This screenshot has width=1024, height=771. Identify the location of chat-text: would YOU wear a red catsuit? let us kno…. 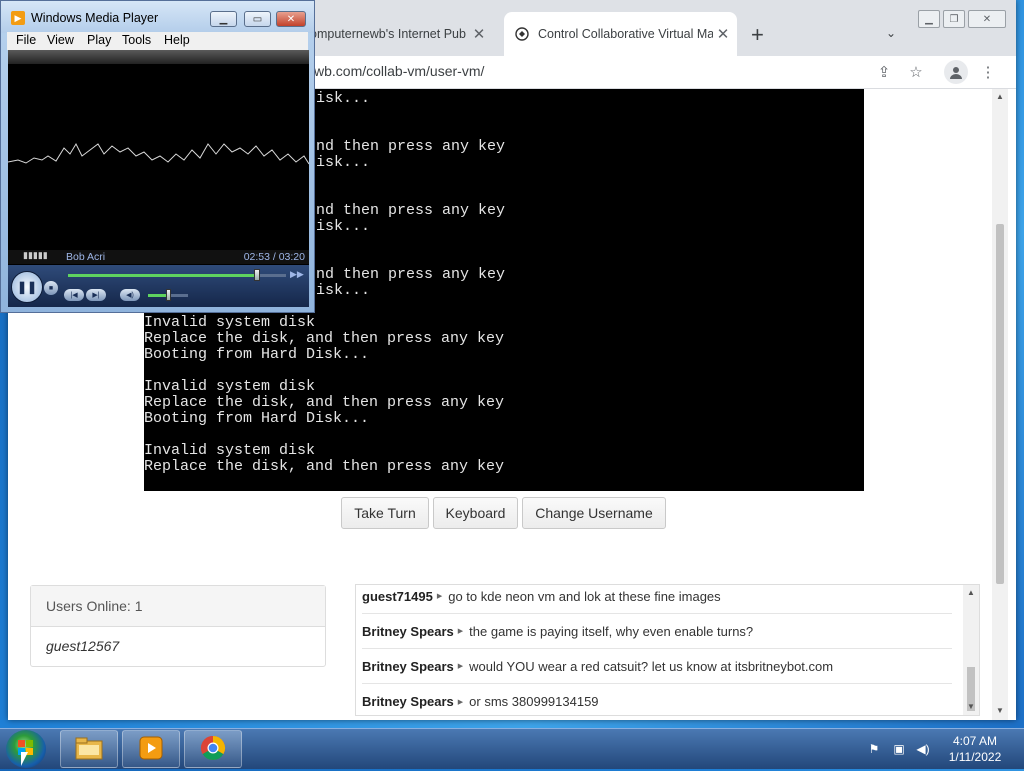
(651, 666).